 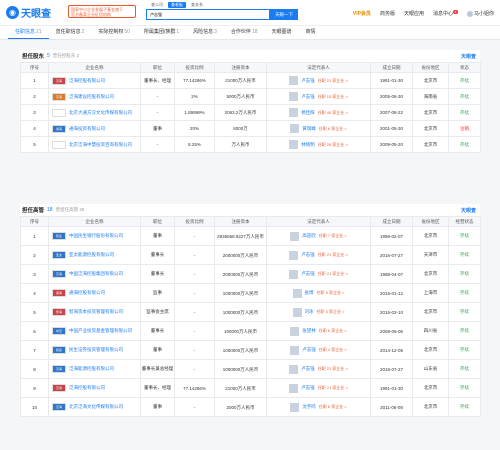 I want to click on legal-rep-link: 张博, so click(x=309, y=293).